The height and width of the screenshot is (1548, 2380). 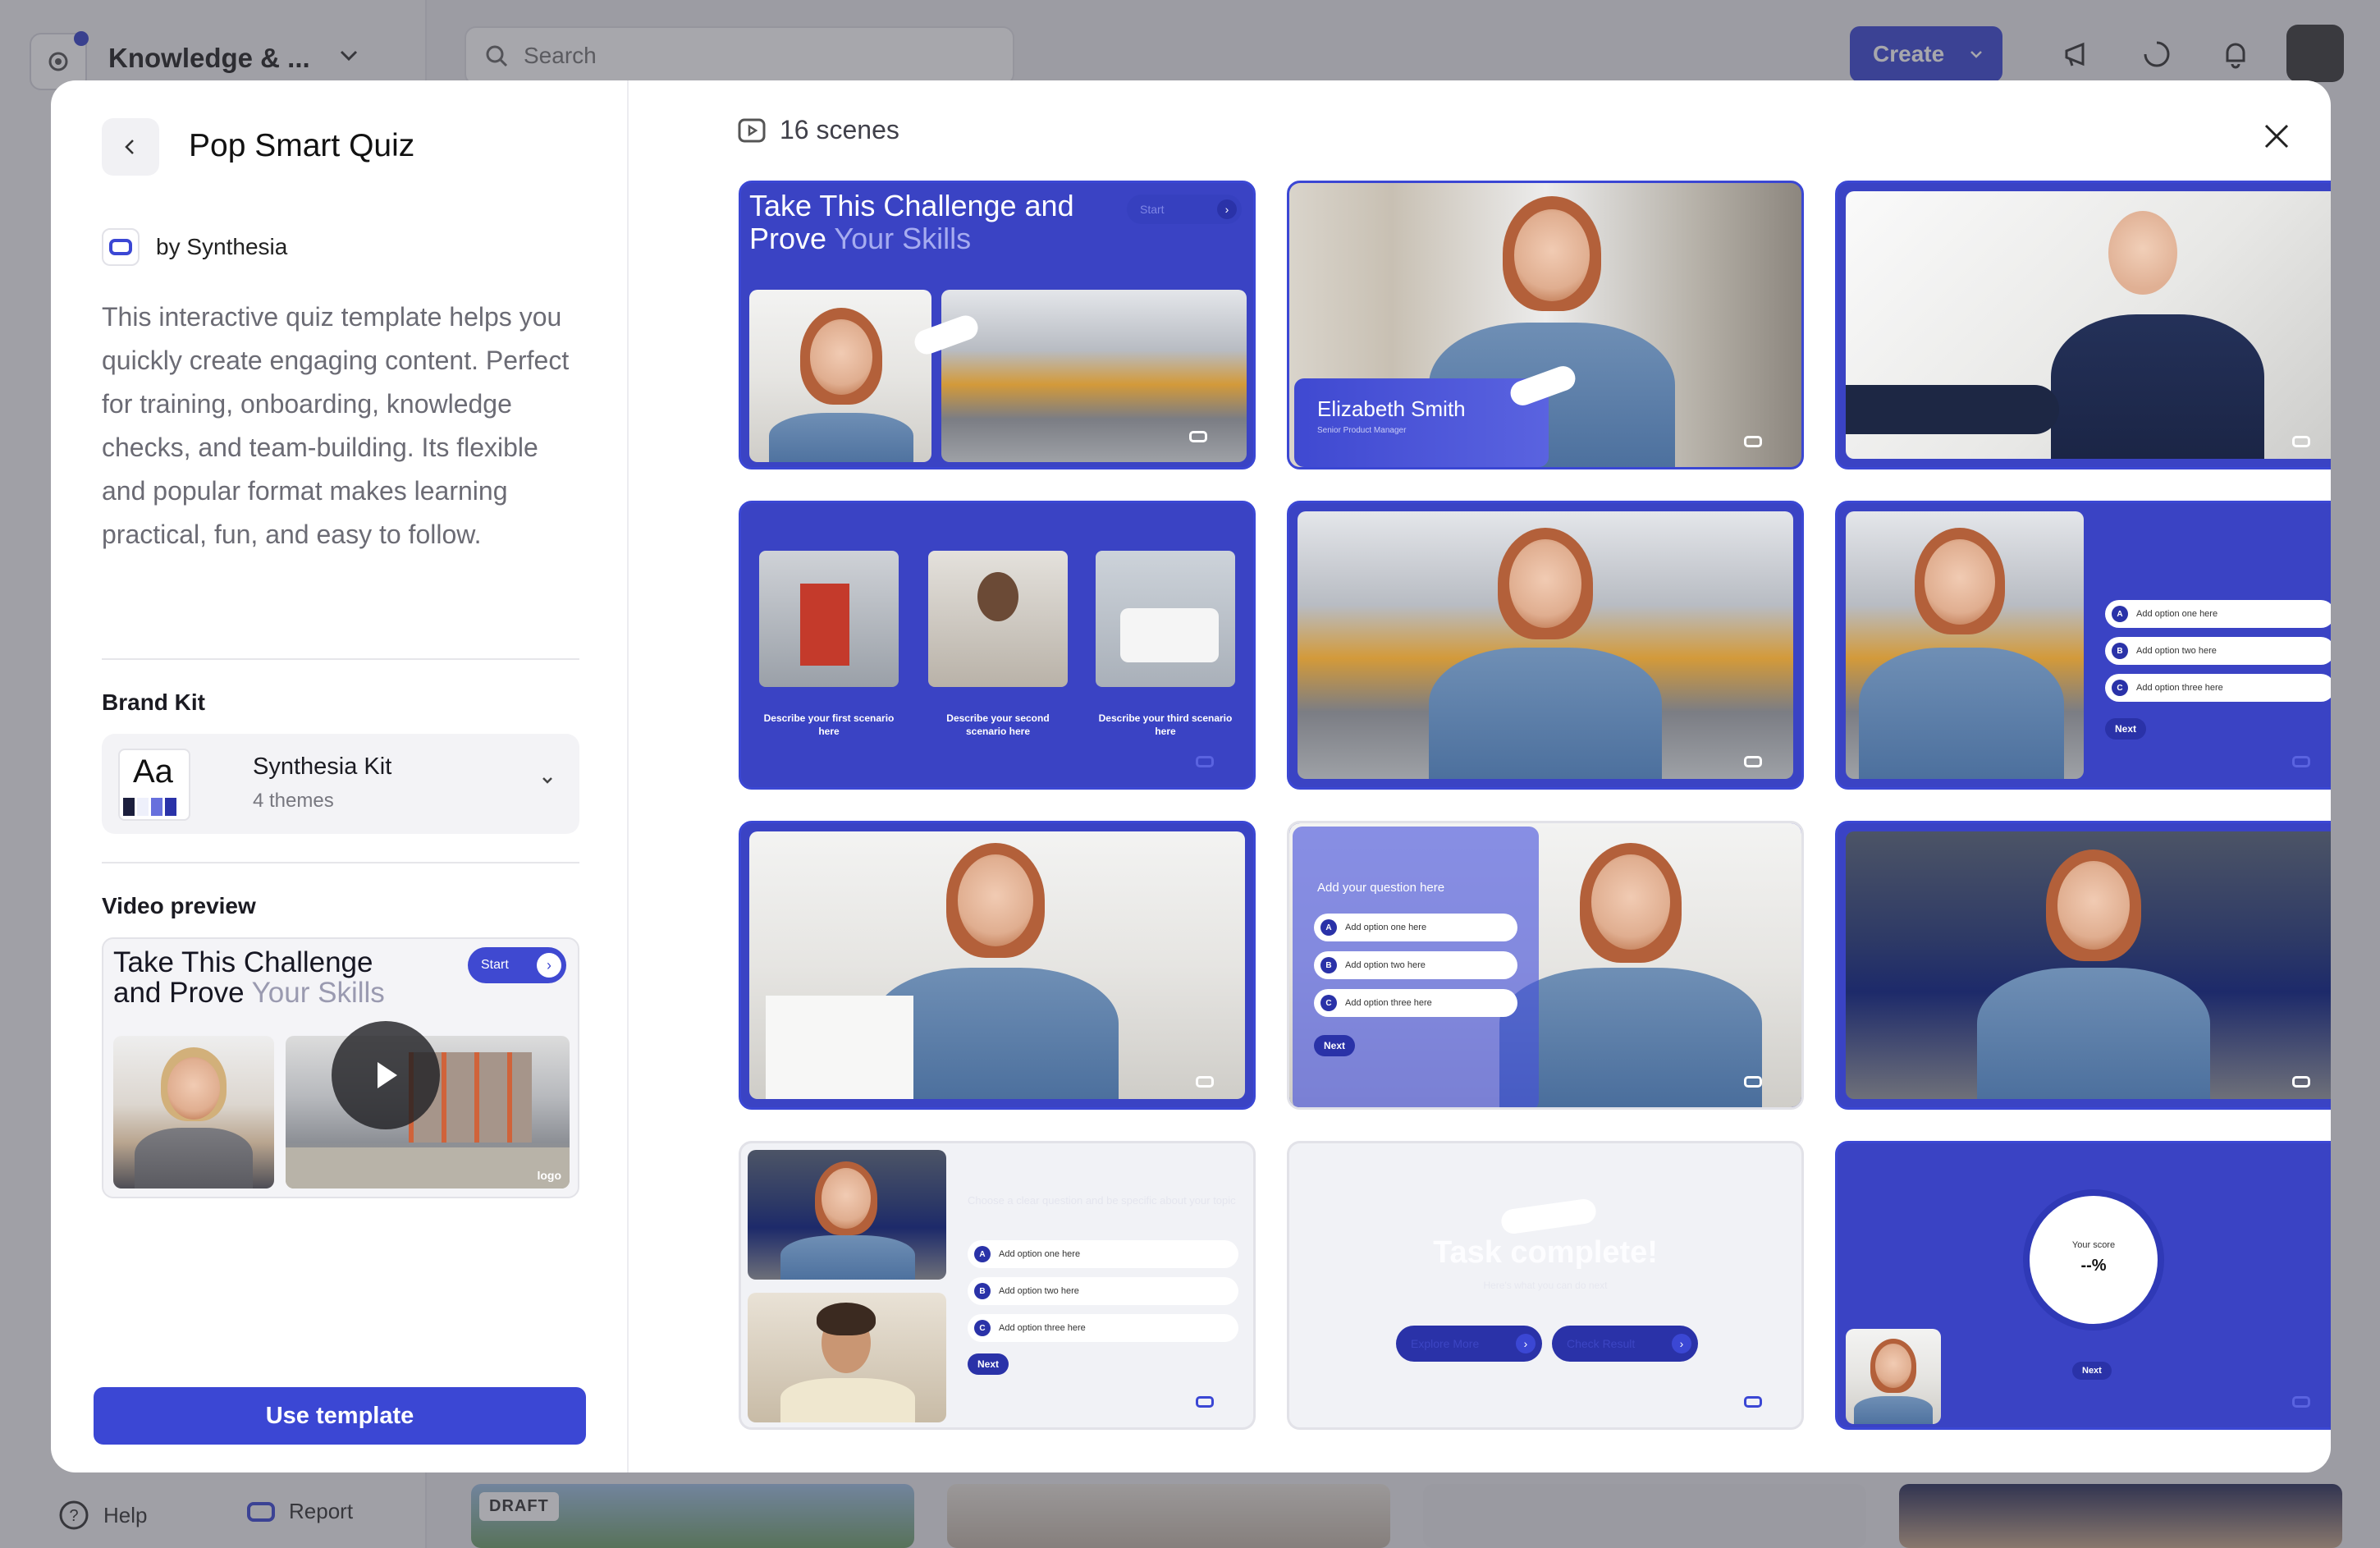 I want to click on video-preview-label: Video preview, so click(x=179, y=906).